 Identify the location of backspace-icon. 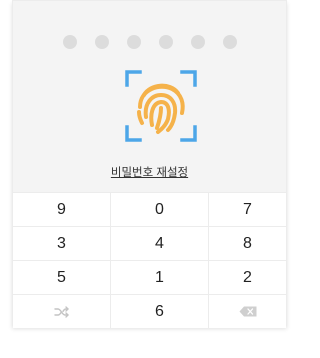
(247, 311).